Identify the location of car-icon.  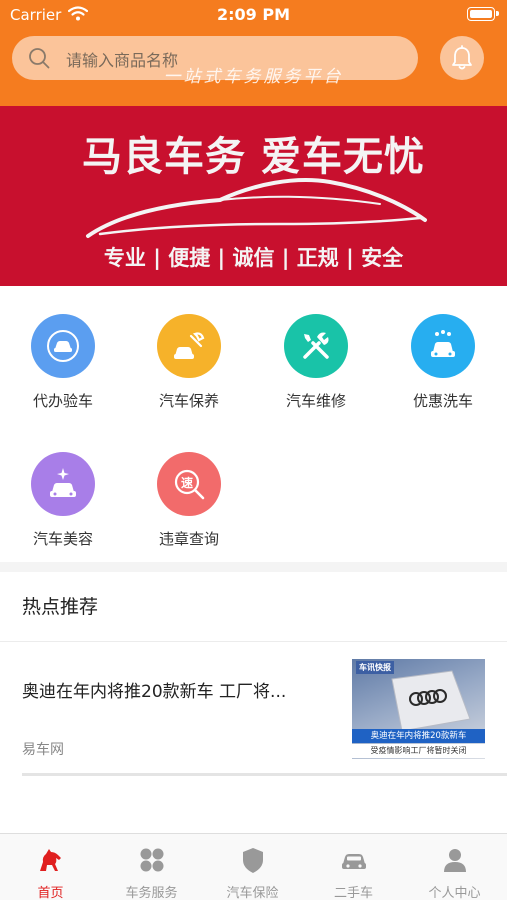
(354, 861).